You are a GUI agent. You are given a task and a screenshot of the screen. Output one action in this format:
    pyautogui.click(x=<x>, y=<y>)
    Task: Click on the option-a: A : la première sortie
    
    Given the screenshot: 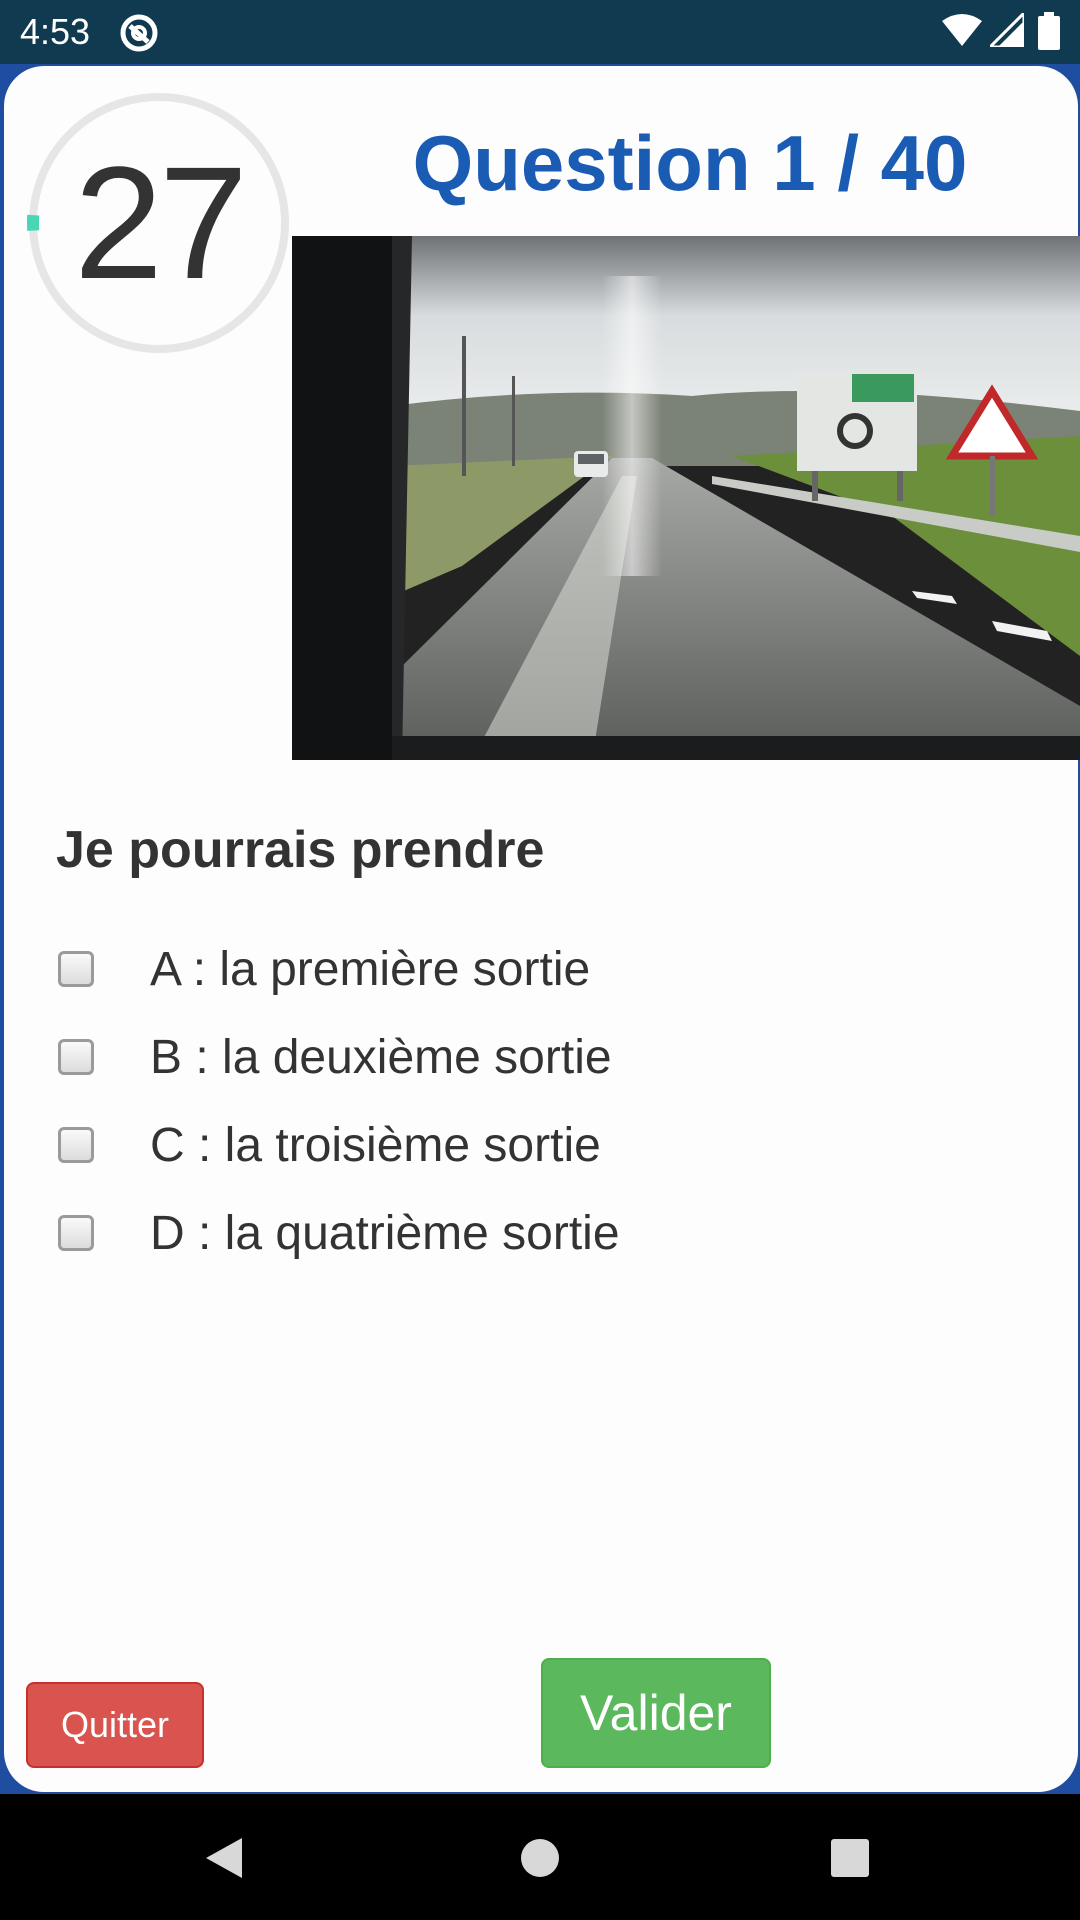 What is the action you would take?
    pyautogui.click(x=536, y=969)
    